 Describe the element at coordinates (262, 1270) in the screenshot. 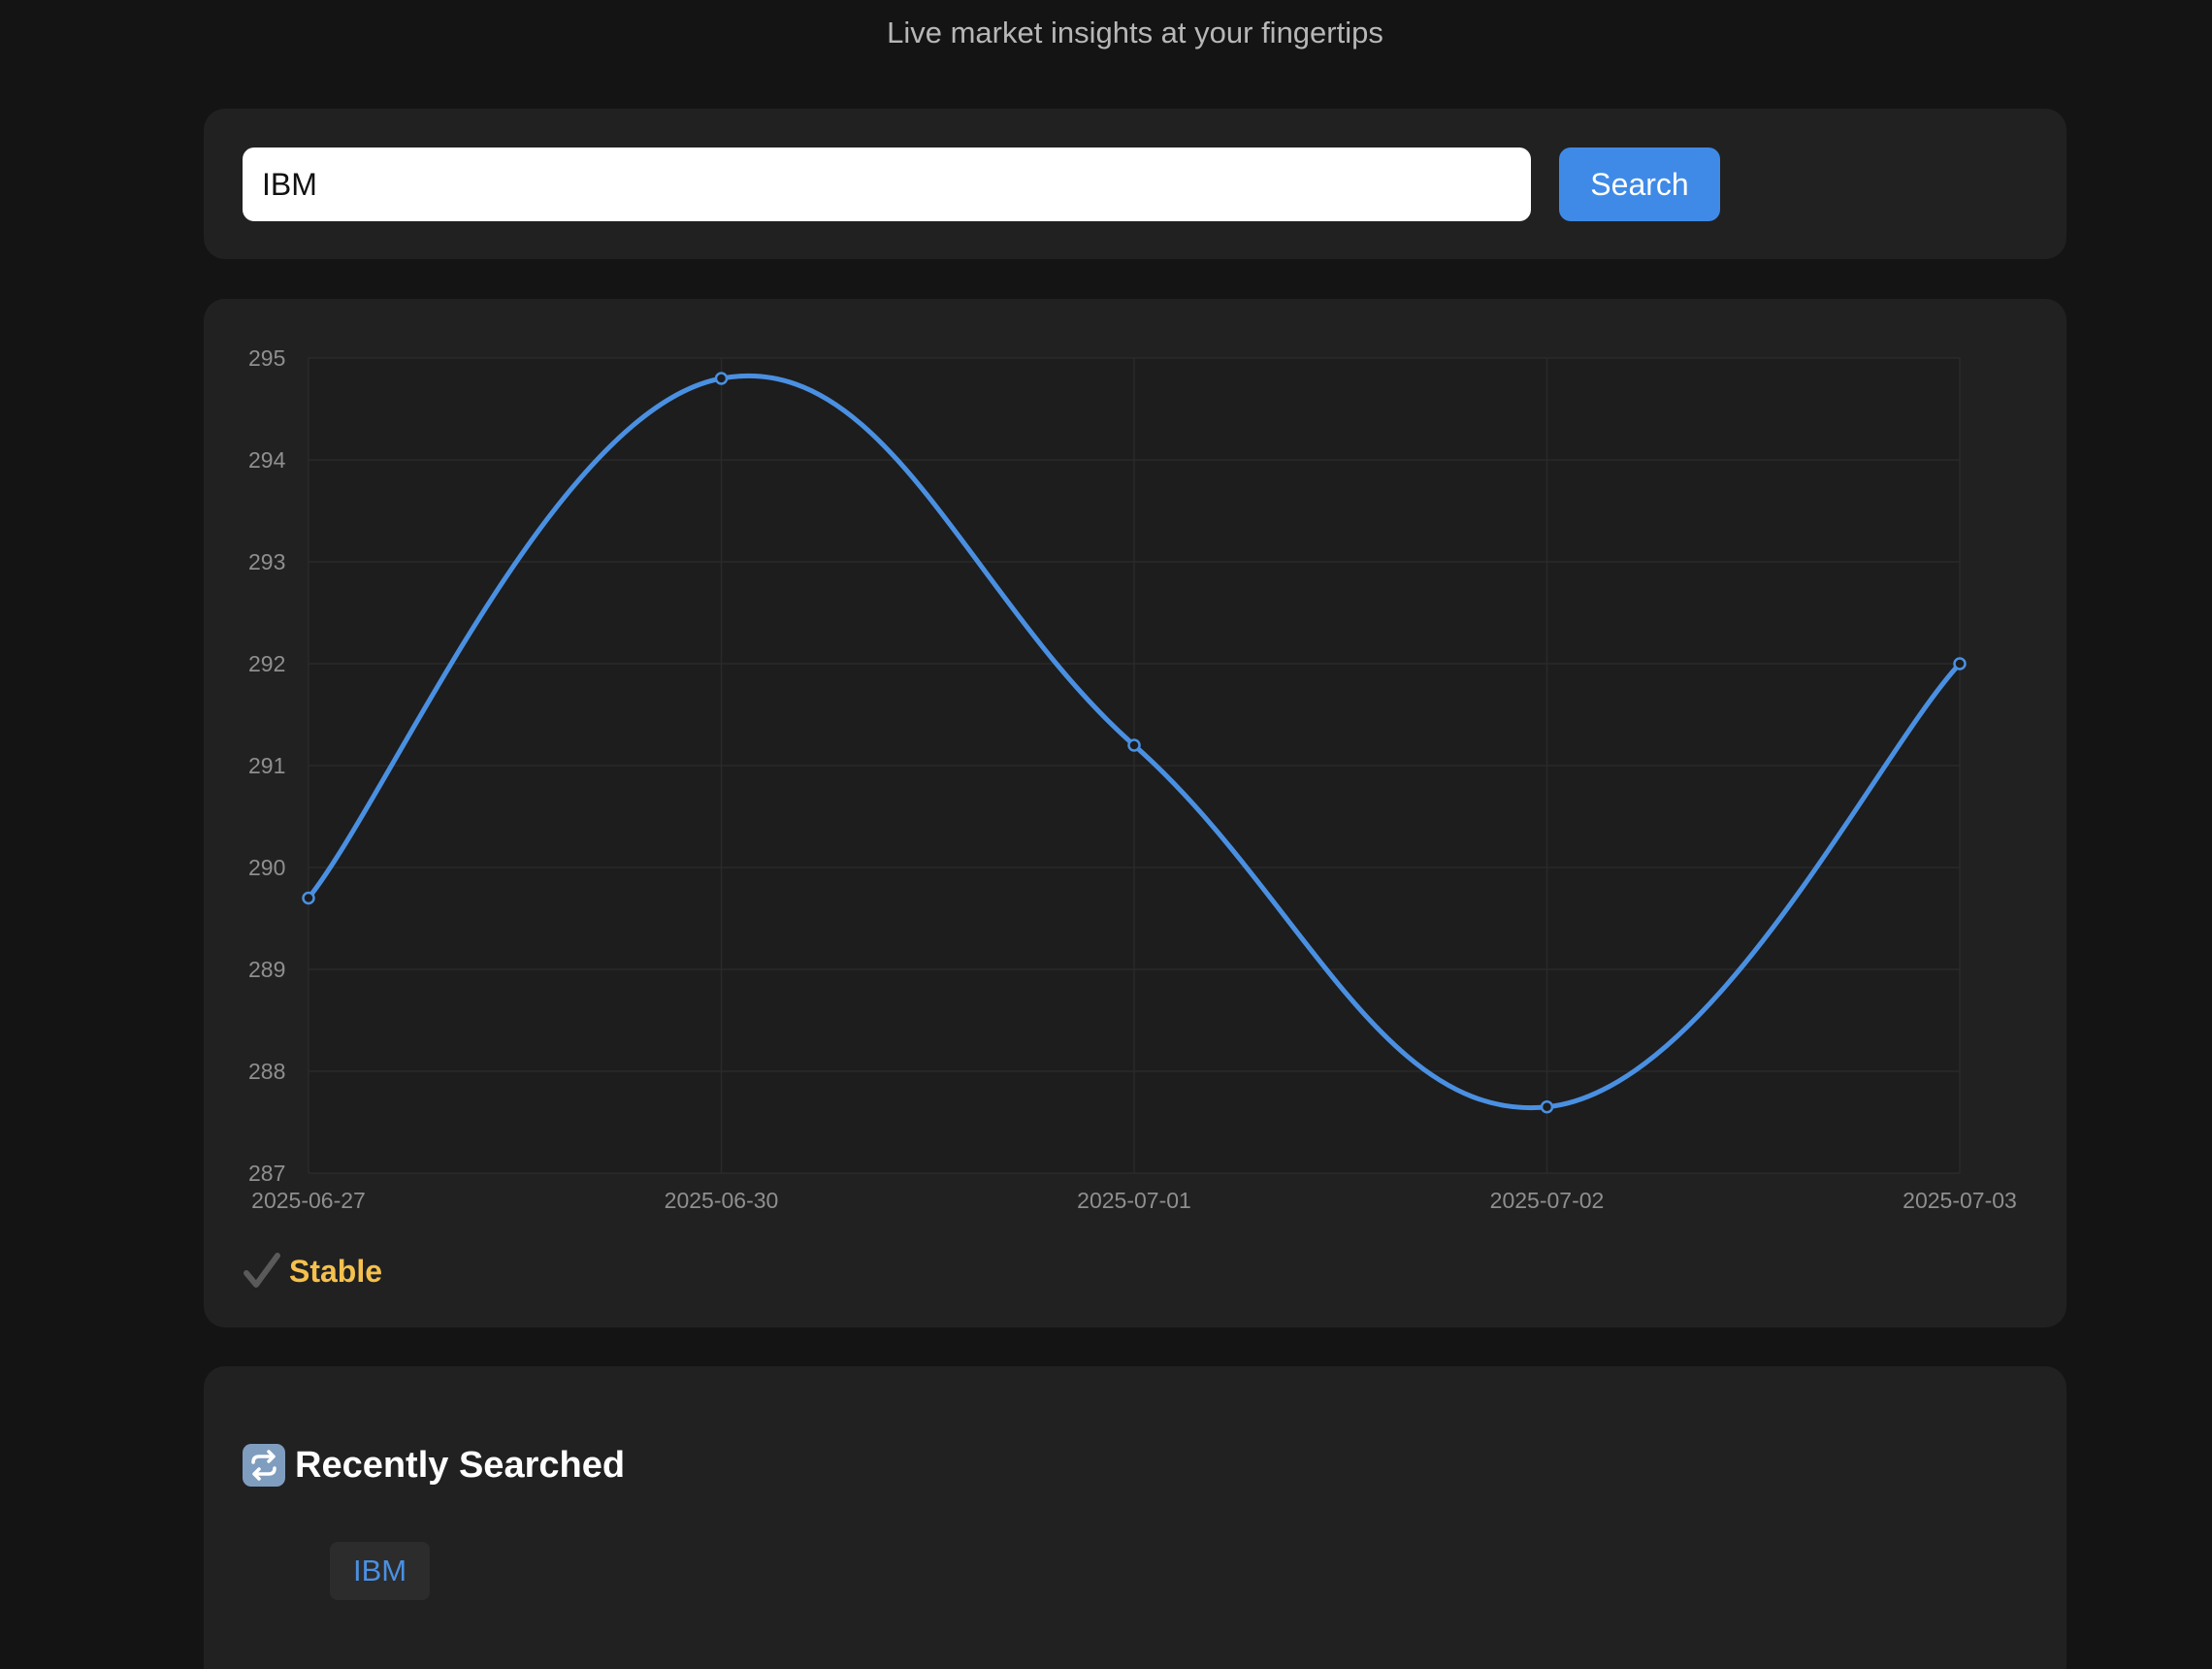

I see `check-icon` at that location.